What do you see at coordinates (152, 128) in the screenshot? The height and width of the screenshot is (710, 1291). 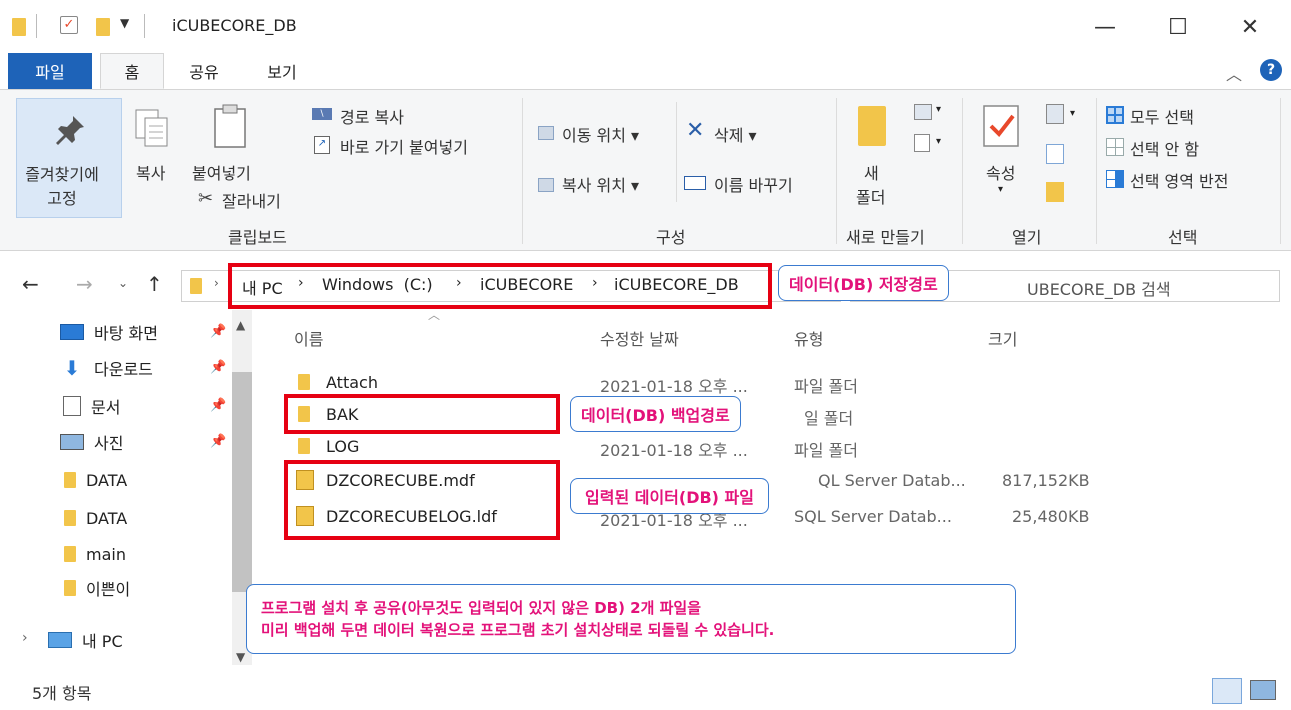 I see `copy-icon` at bounding box center [152, 128].